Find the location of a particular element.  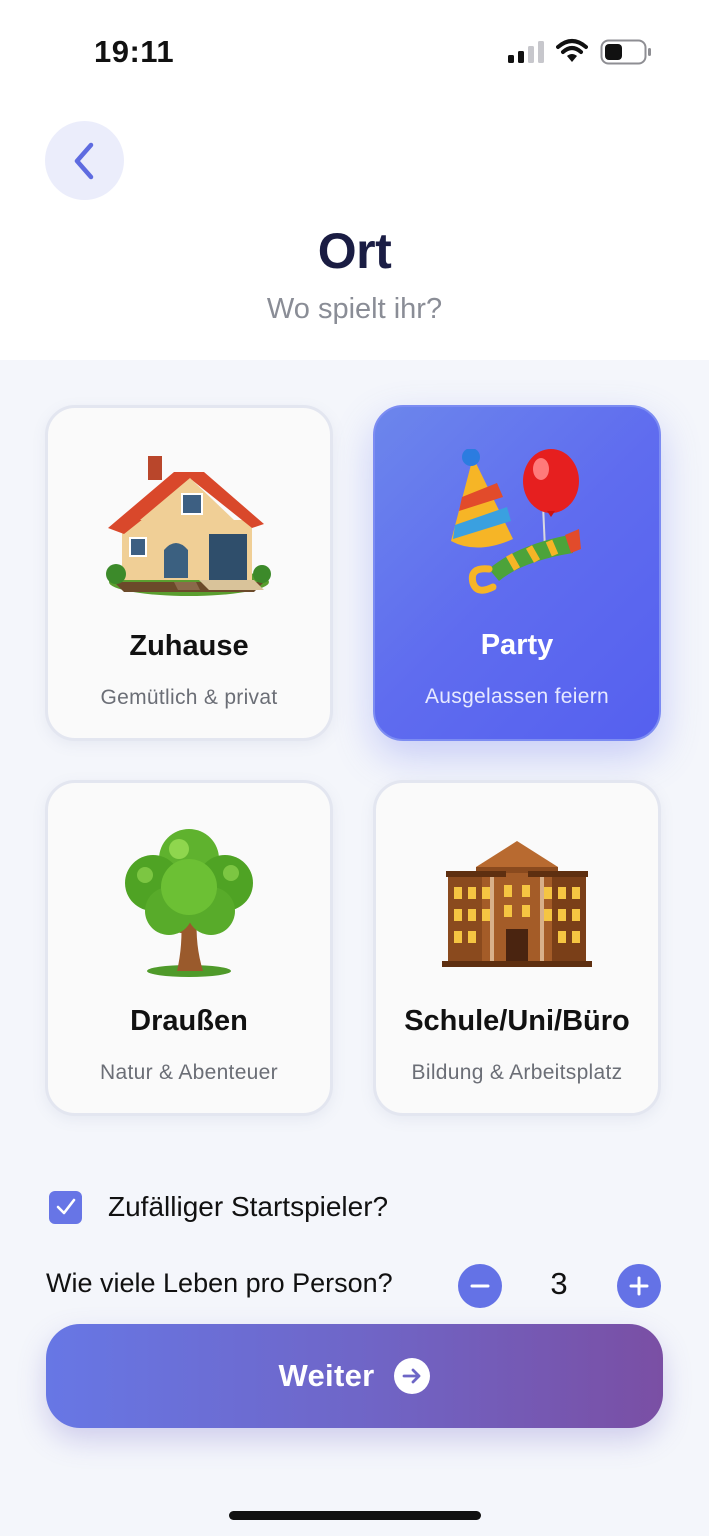

checkmark-icon is located at coordinates (65, 1206).